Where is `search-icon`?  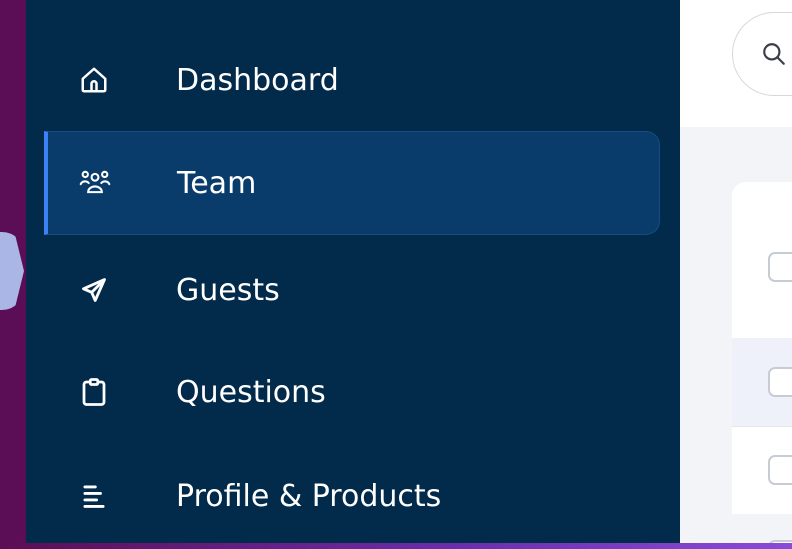
search-icon is located at coordinates (774, 54).